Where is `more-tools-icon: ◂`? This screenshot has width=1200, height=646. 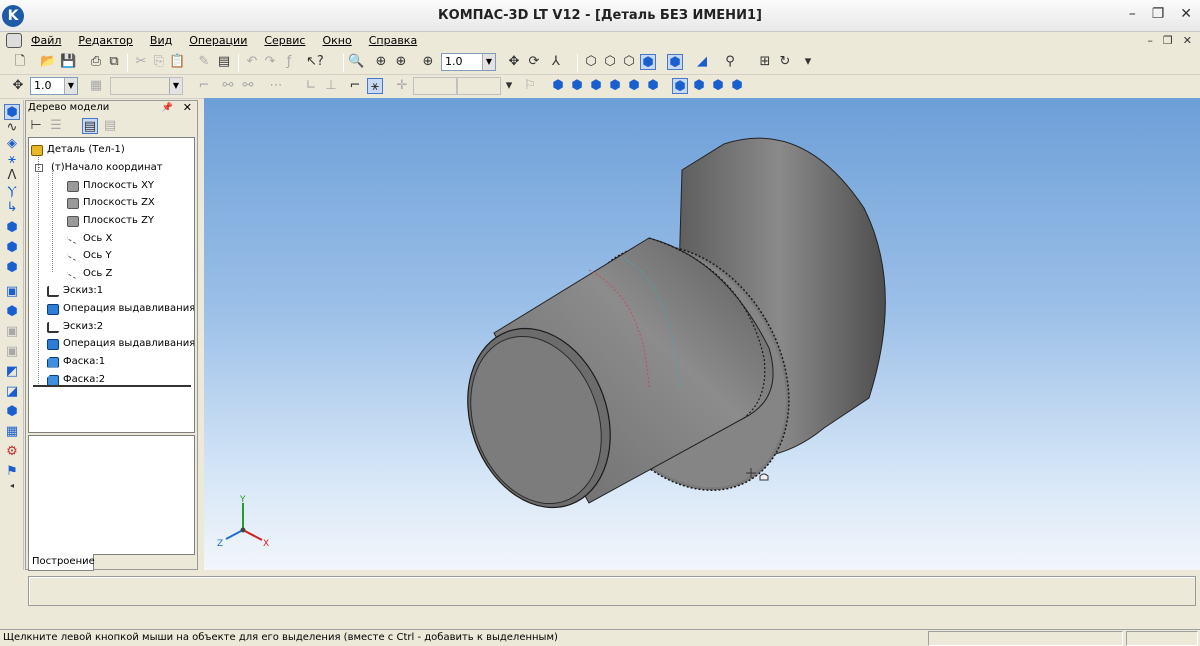
more-tools-icon: ◂ is located at coordinates (12, 486).